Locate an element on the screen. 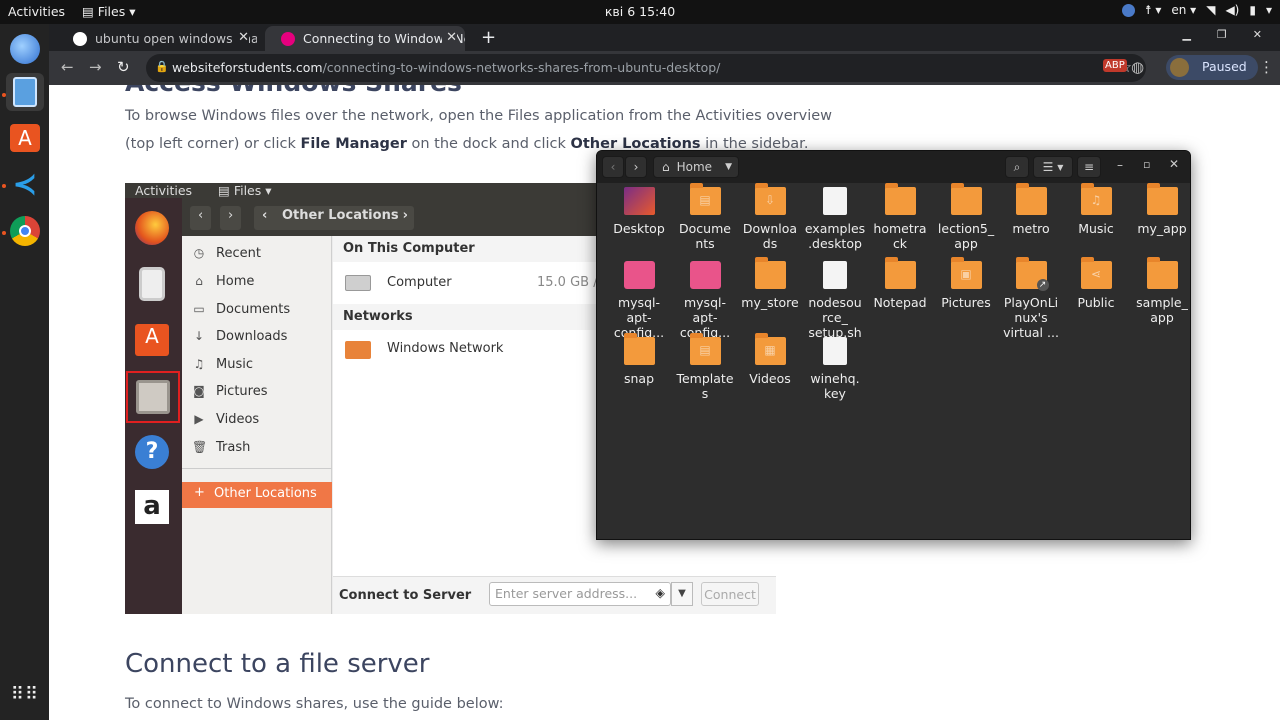  server-address-field: Enter server address... ◈ is located at coordinates (580, 594).